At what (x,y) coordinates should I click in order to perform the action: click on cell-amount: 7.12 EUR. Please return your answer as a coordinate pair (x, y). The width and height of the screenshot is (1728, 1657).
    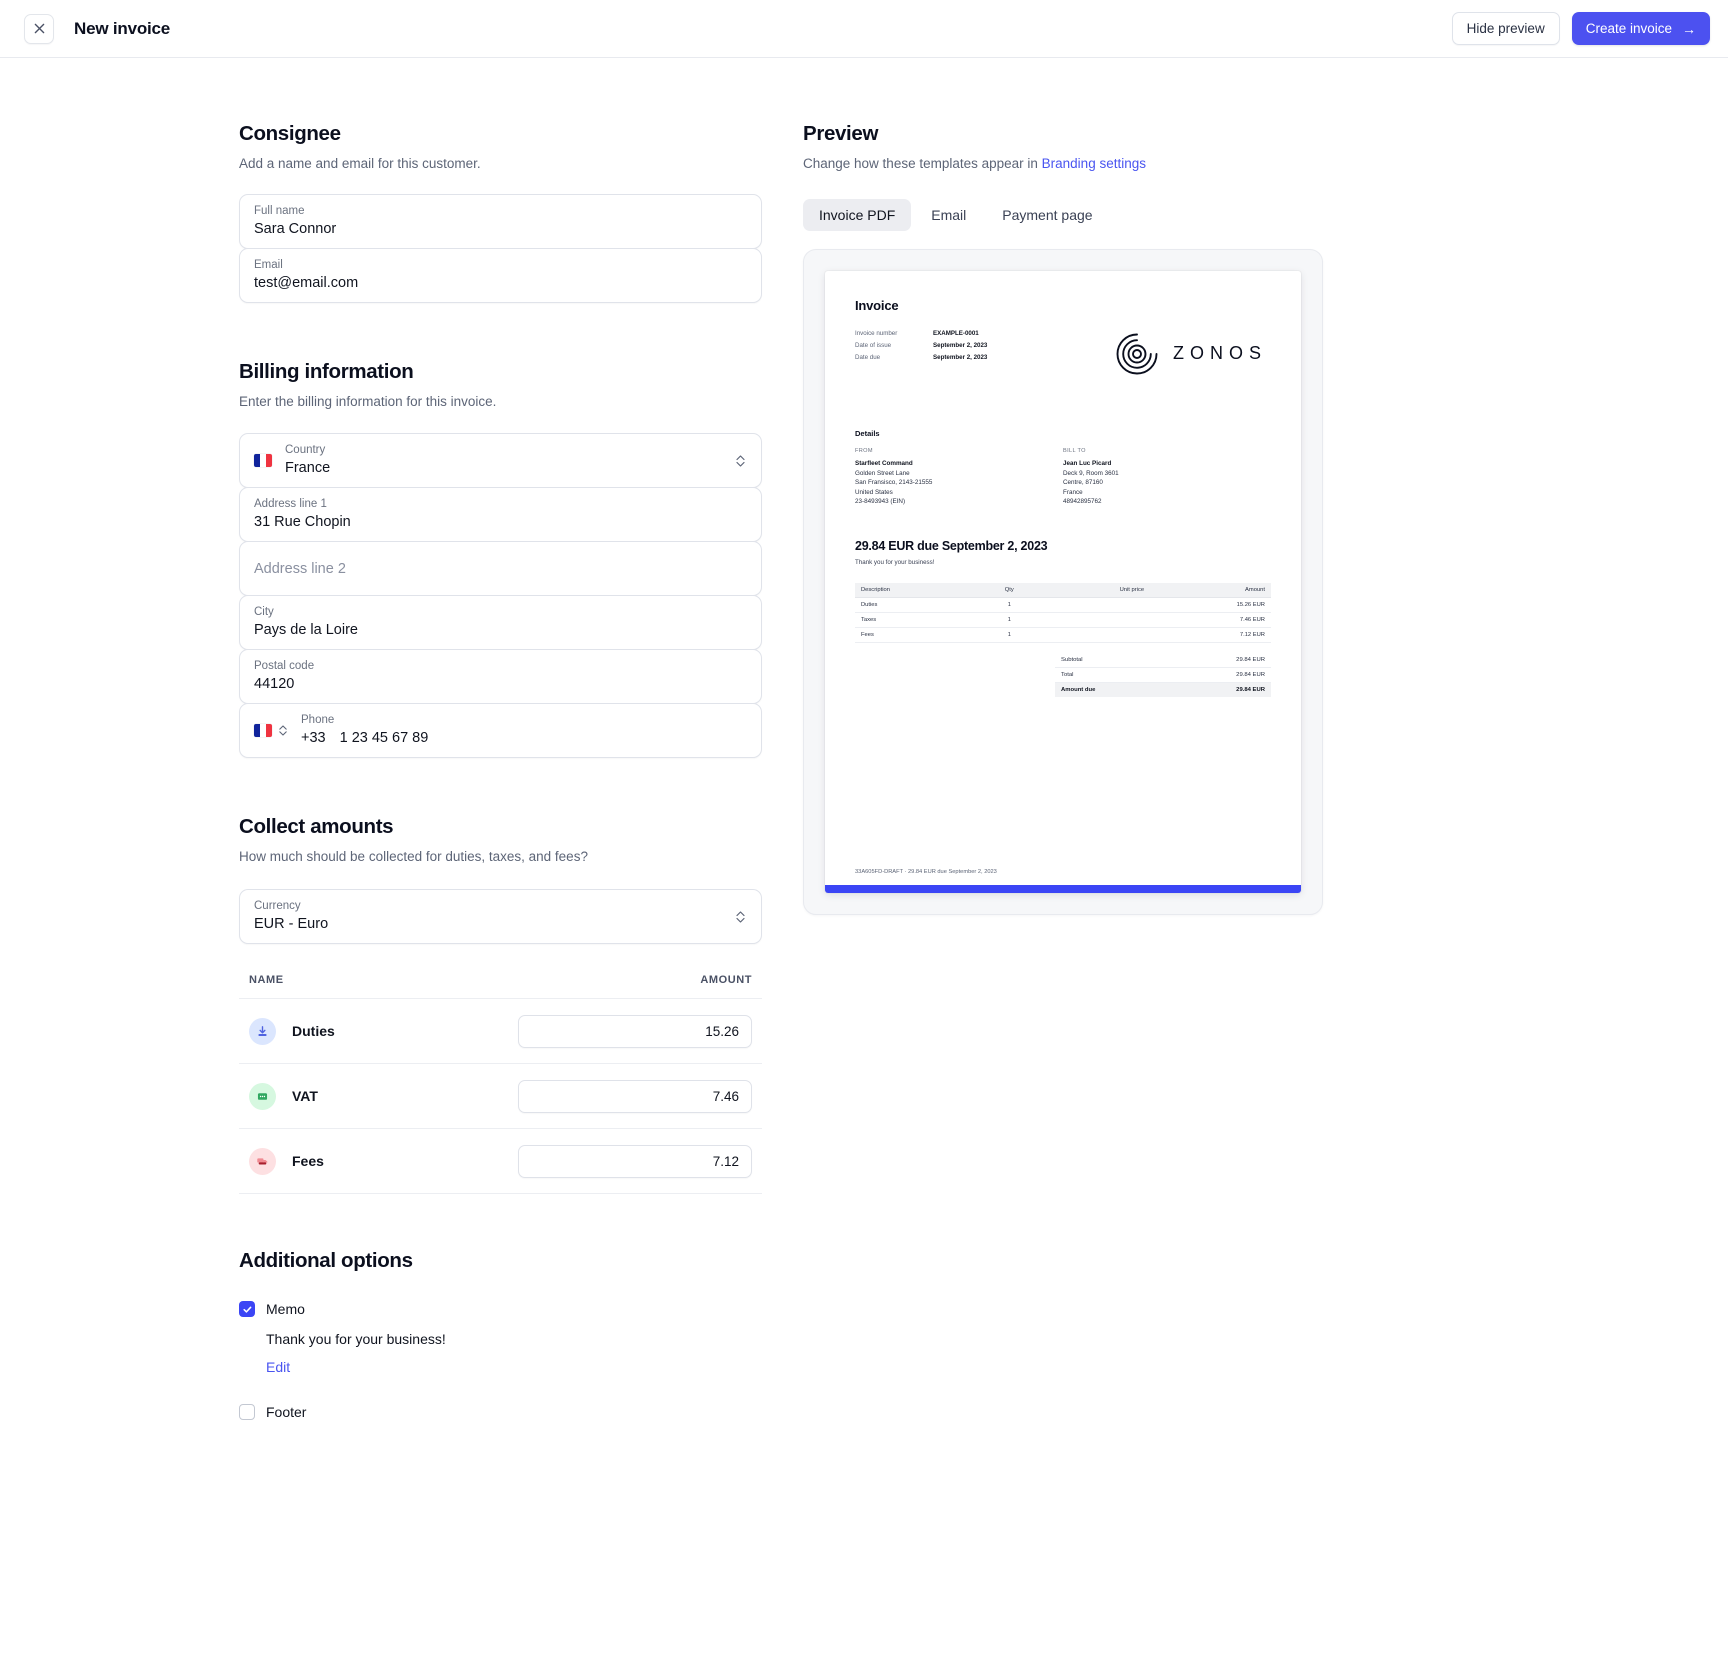
    Looking at the image, I should click on (1210, 635).